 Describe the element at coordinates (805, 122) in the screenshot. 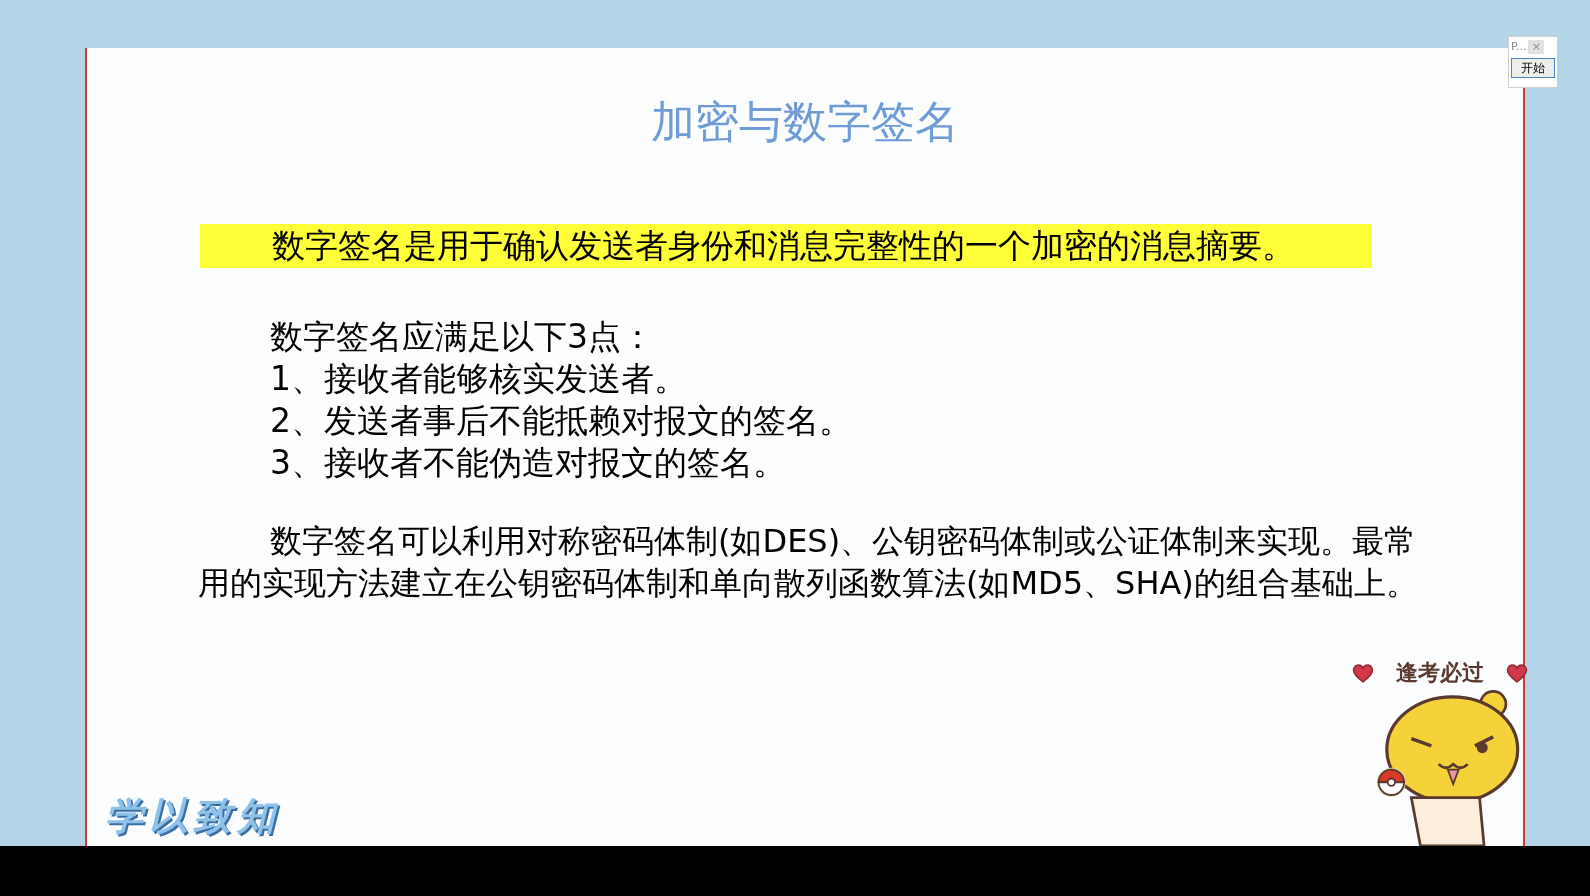

I see `slide-title: 加密与数字签名` at that location.